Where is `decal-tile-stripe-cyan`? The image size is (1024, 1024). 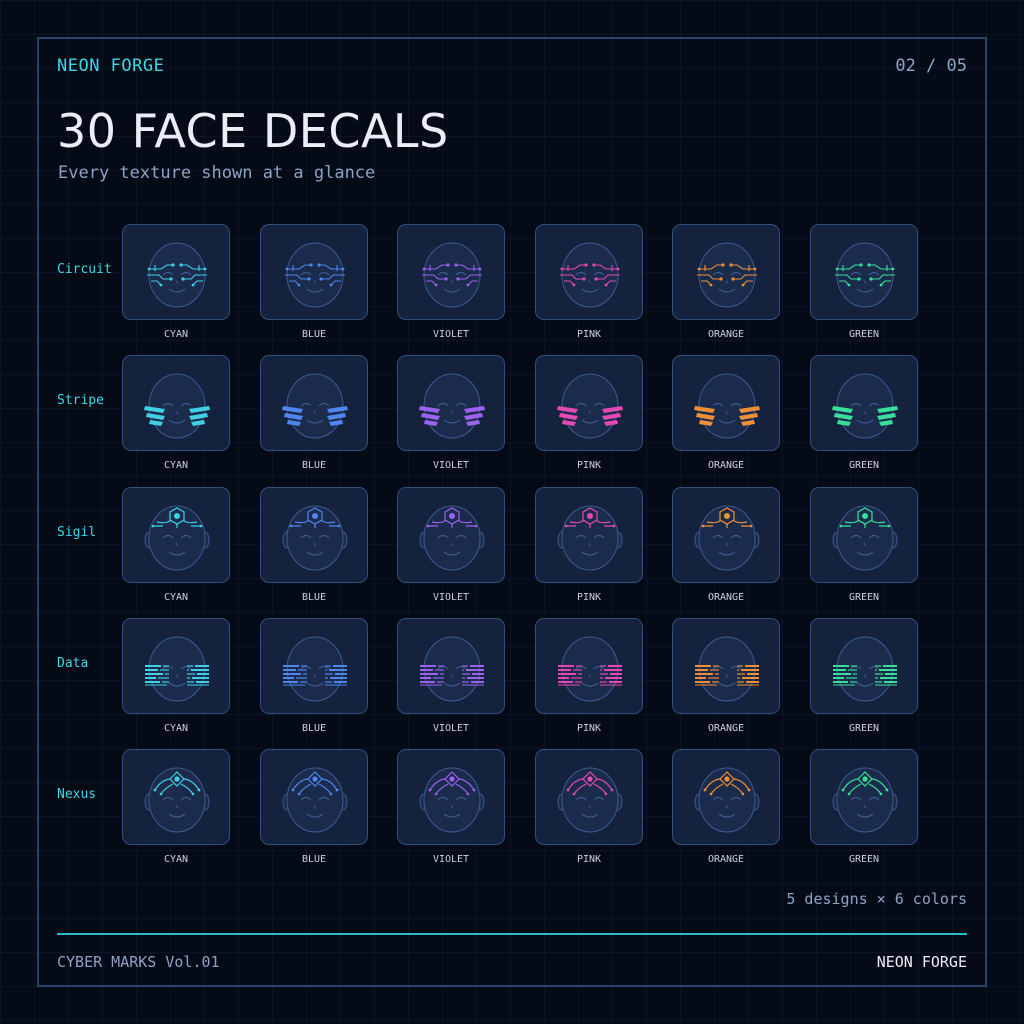 decal-tile-stripe-cyan is located at coordinates (176, 403).